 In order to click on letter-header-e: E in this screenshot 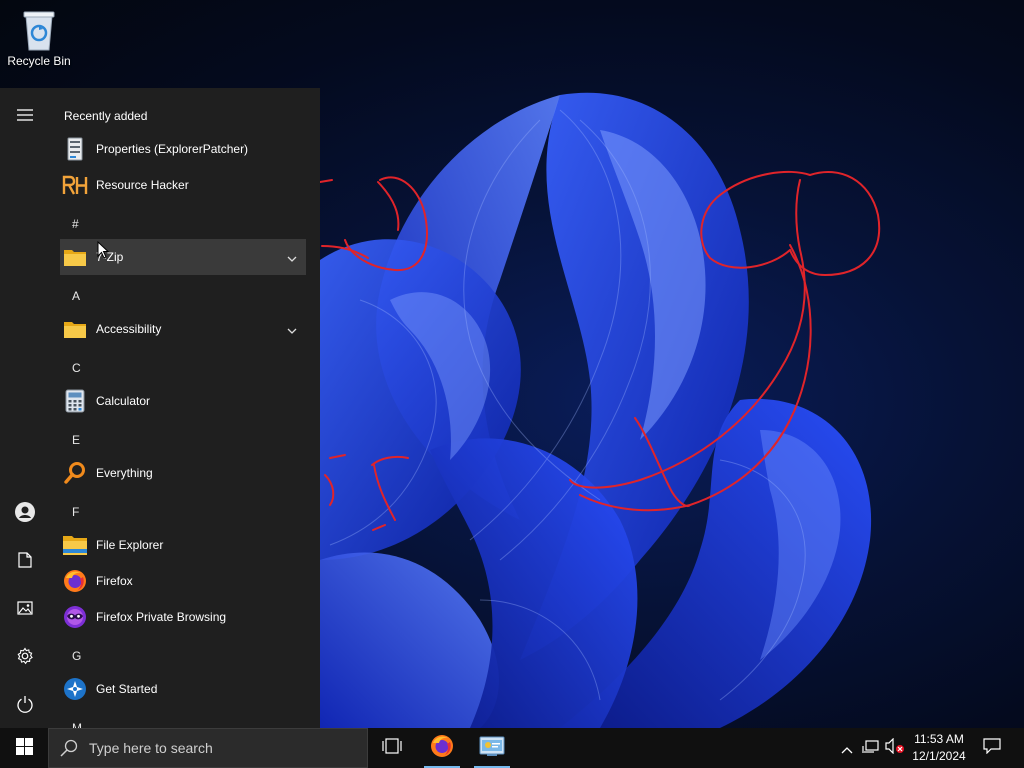, I will do `click(76, 440)`.